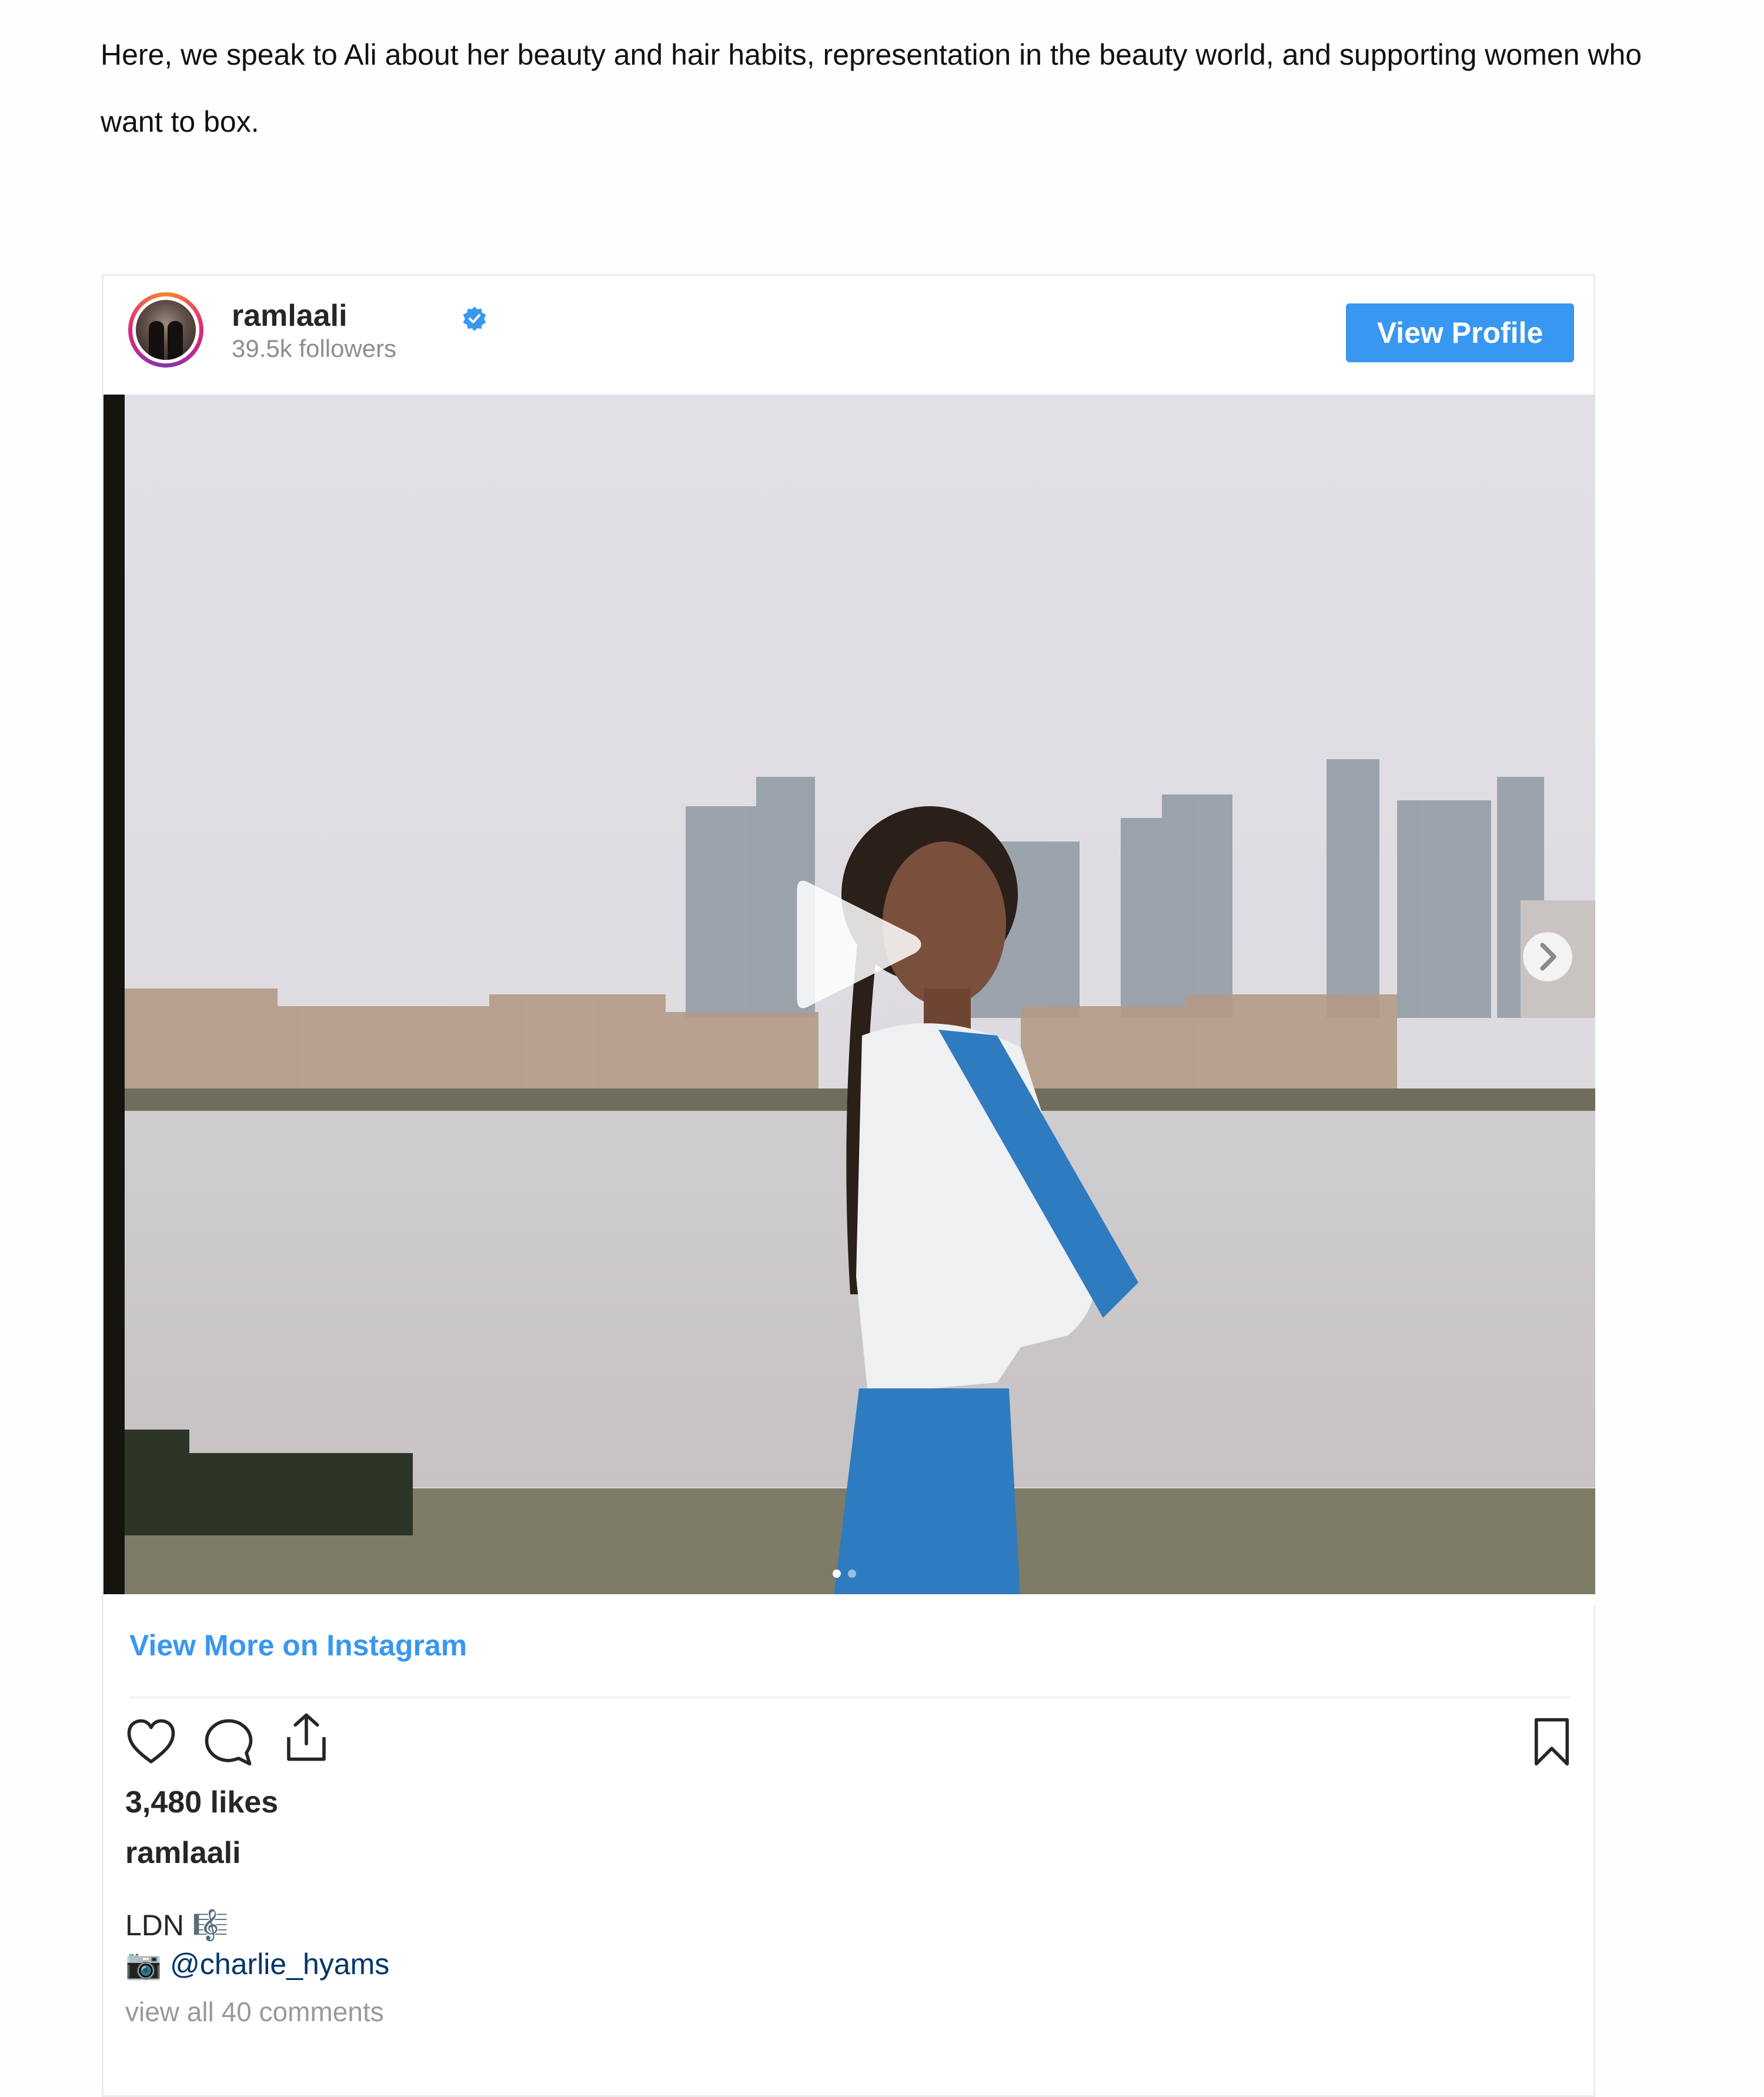 This screenshot has height=2097, width=1764. What do you see at coordinates (143, 1964) in the screenshot?
I see `camera-emoji: 📷` at bounding box center [143, 1964].